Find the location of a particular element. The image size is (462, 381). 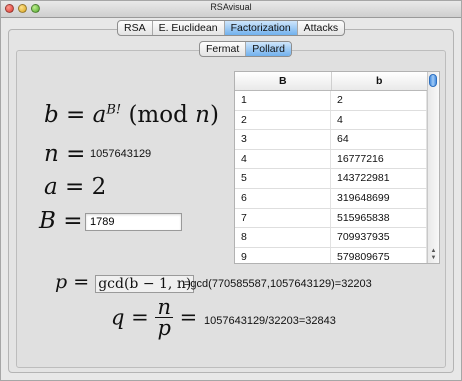

tab-rsa: RSA is located at coordinates (135, 28).